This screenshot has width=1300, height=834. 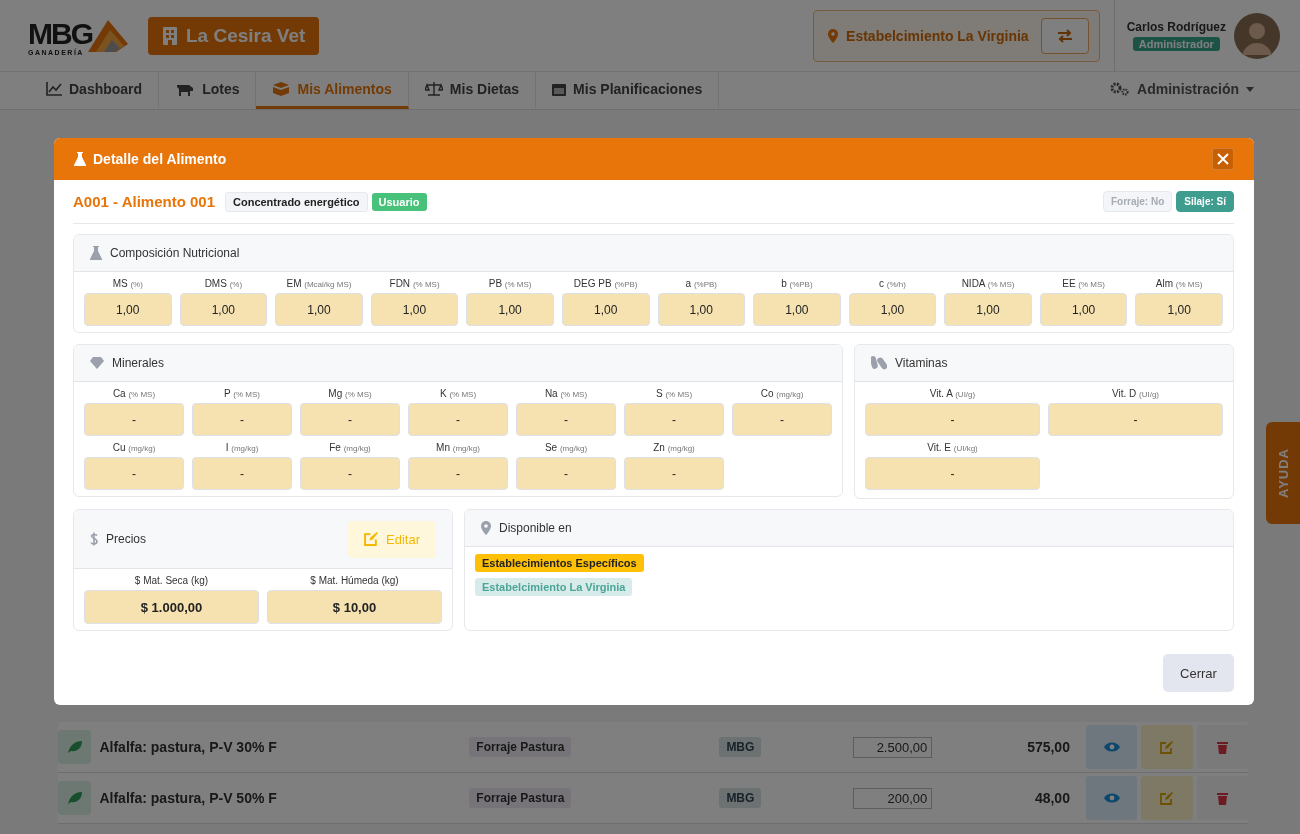 What do you see at coordinates (952, 393) in the screenshot?
I see `field-label: Vit. A (UI/g)` at bounding box center [952, 393].